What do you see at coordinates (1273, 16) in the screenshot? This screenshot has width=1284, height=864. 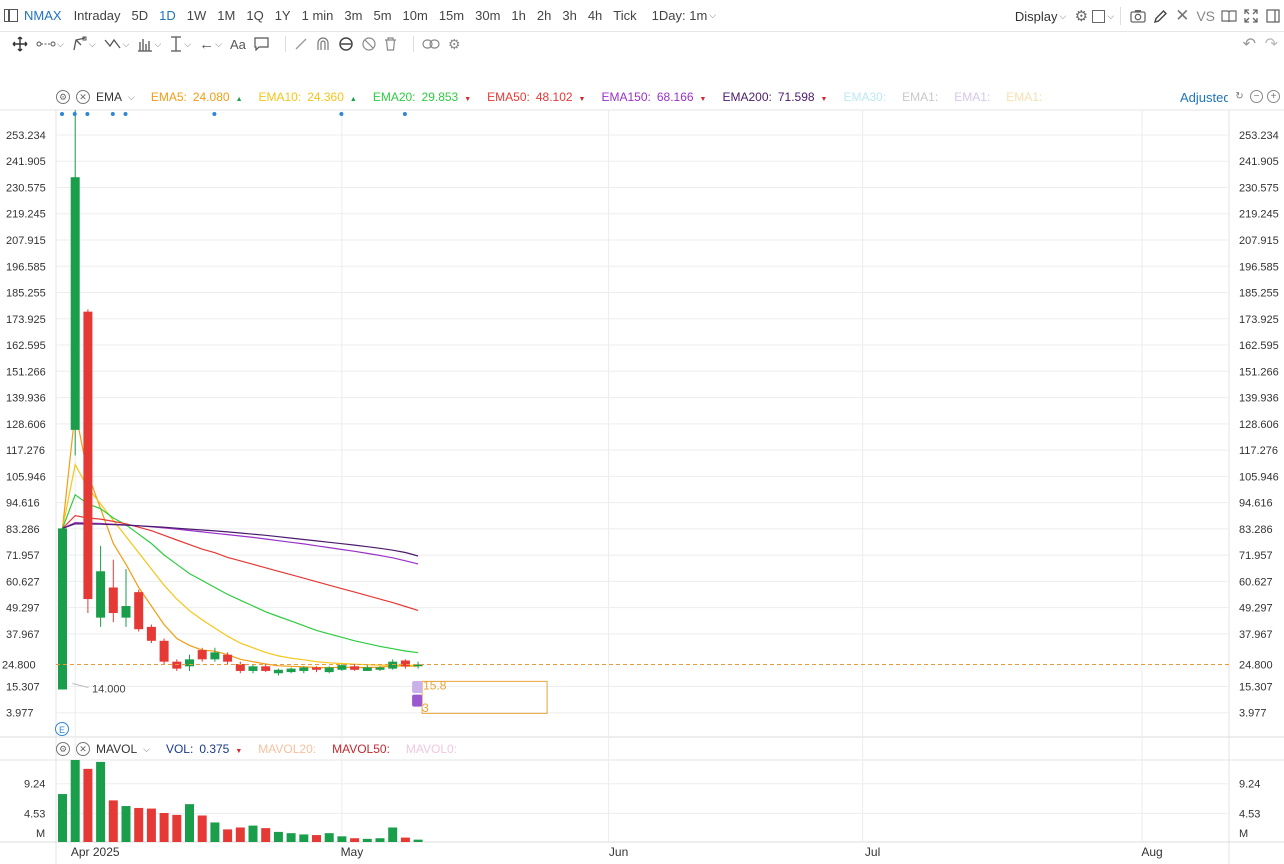 I see `list-panel-icon` at bounding box center [1273, 16].